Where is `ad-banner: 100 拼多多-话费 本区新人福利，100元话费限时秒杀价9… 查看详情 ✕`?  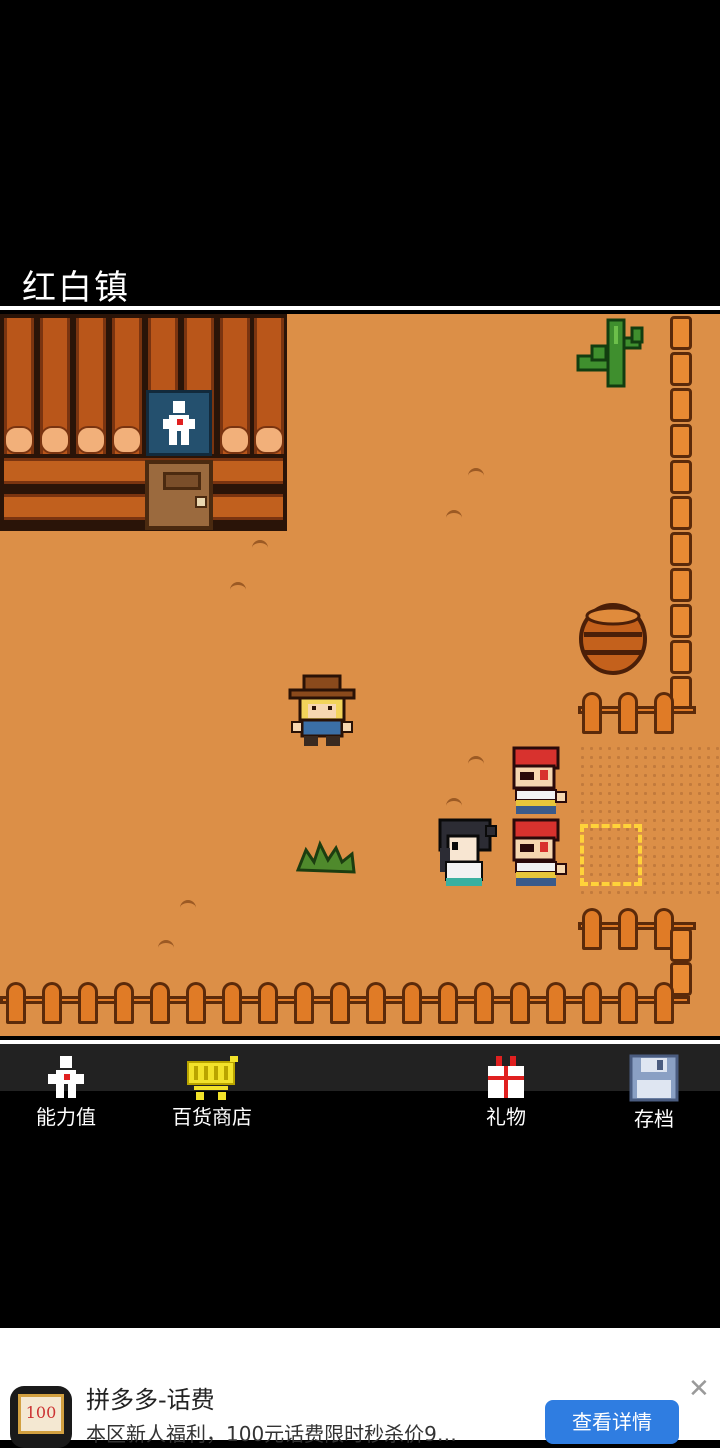
ad-banner: 100 拼多多-话费 本区新人福利，100元话费限时秒杀价9… 查看详情 ✕ is located at coordinates (360, 1388).